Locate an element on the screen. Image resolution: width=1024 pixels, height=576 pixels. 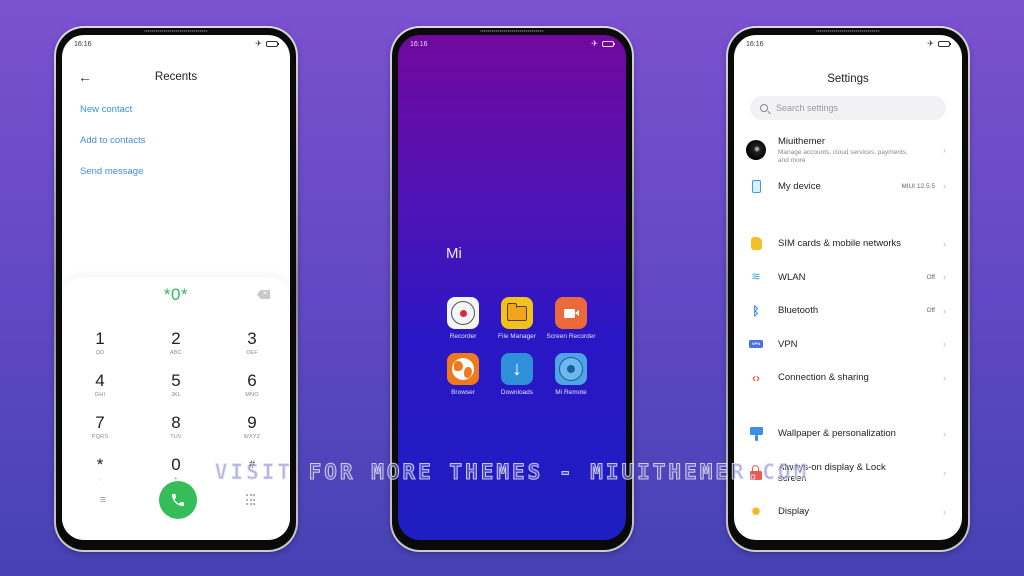
dial-key-3: 3 DEF is located at coordinates (252, 345).